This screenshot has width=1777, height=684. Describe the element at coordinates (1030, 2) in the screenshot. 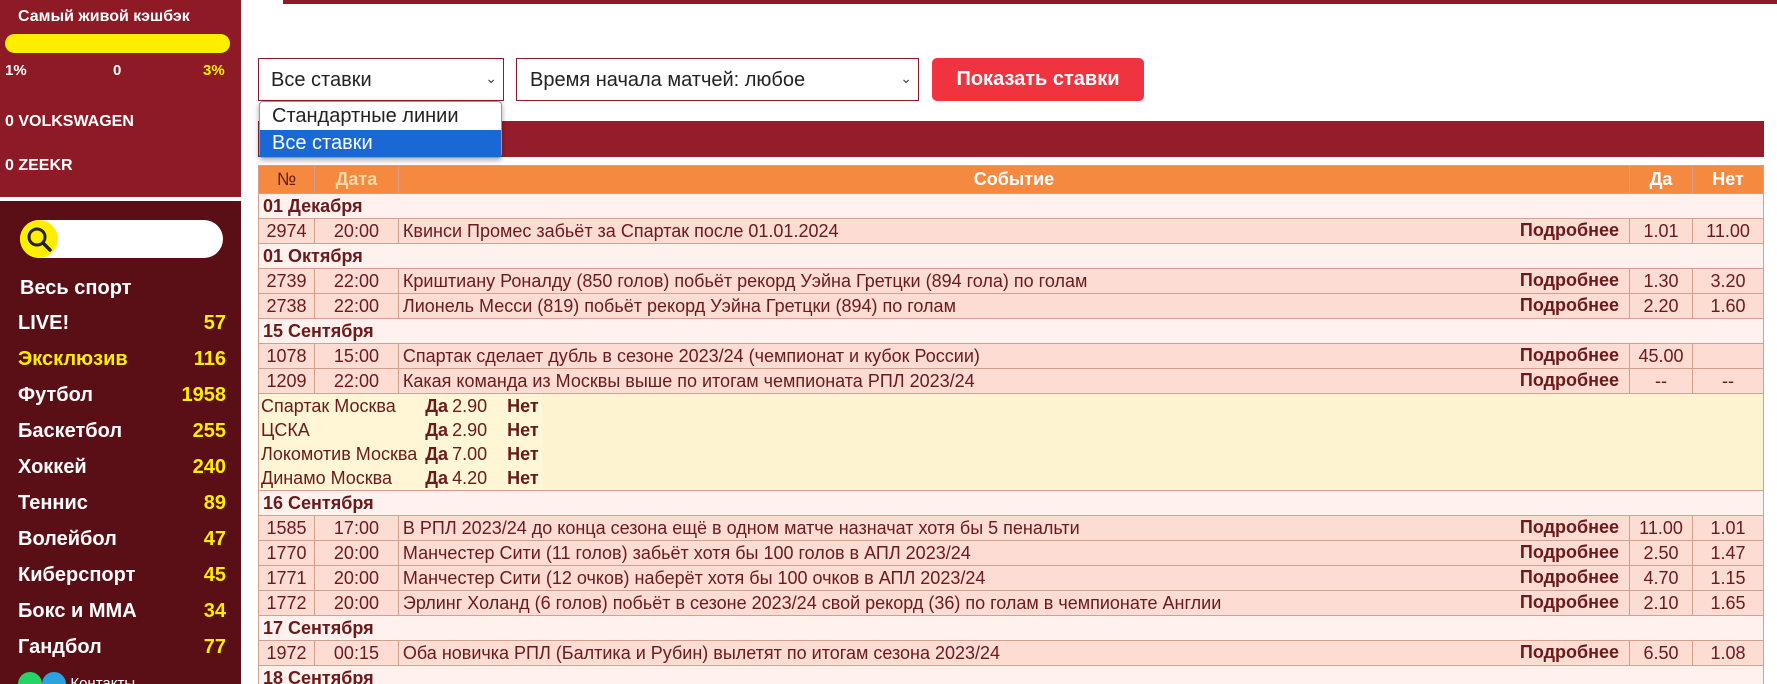

I see `top-banner` at that location.